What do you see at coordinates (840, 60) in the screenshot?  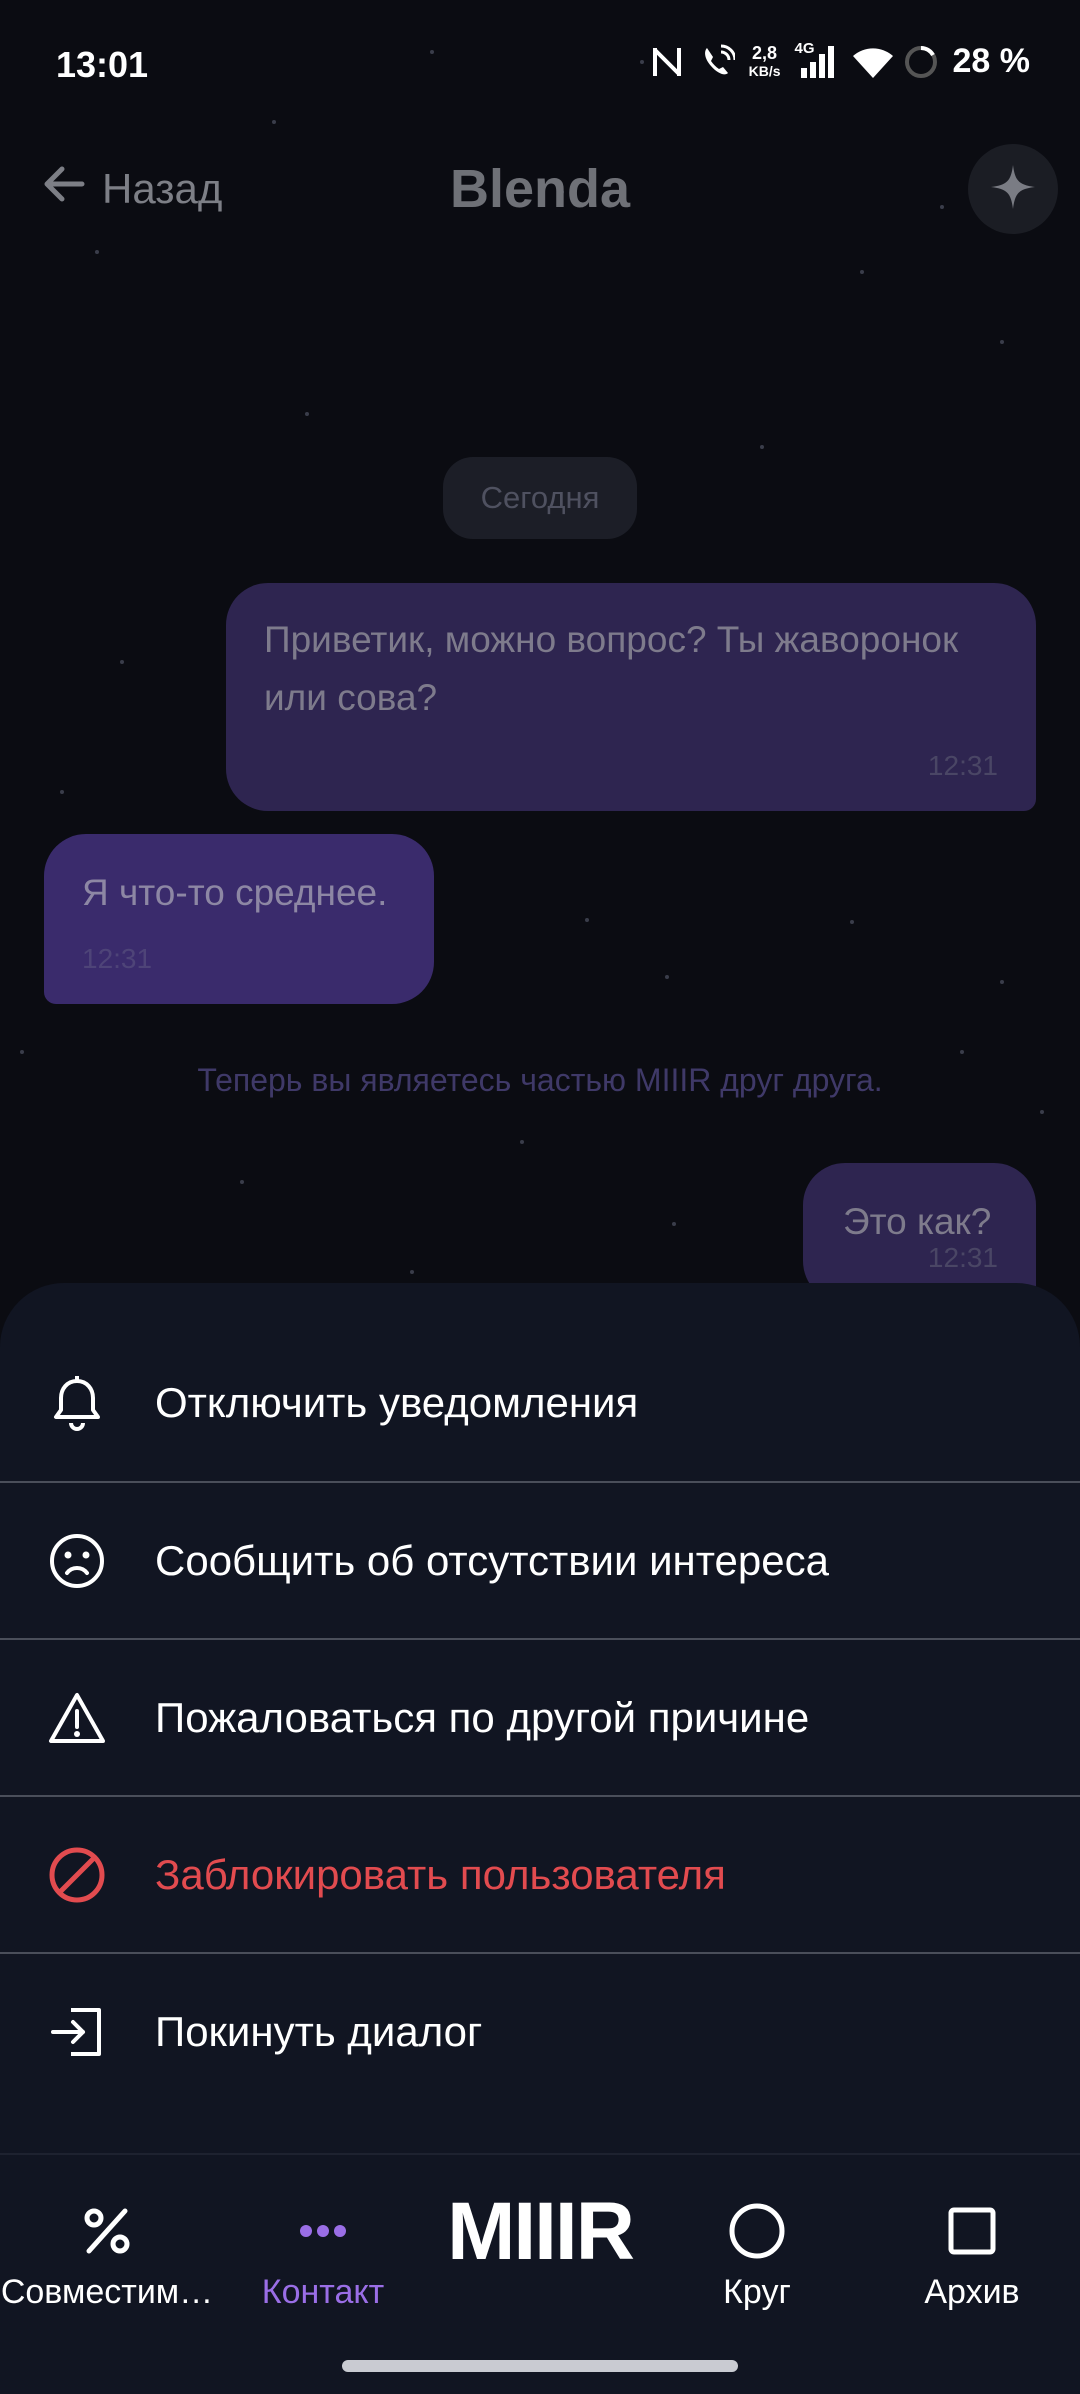 I see `status-icons: 2,8 KB/s 4G 28 %` at bounding box center [840, 60].